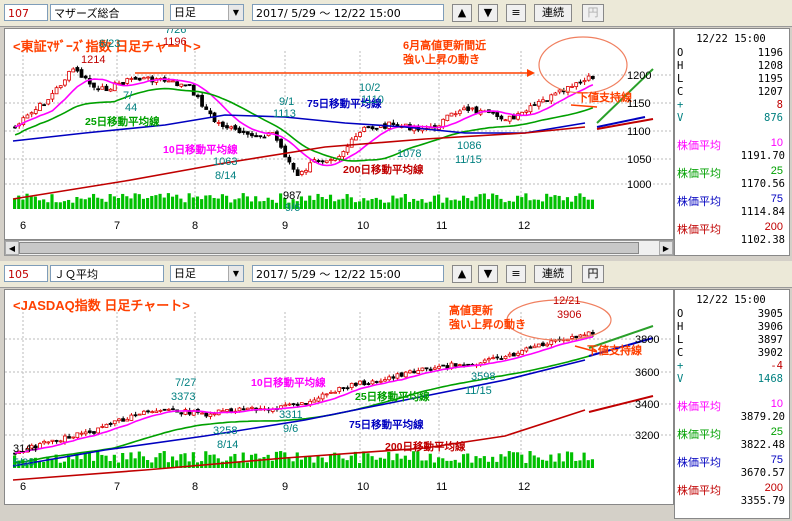 The width and height of the screenshot is (792, 521). What do you see at coordinates (93, 60) in the screenshot?
I see `price-label: 1214` at bounding box center [93, 60].